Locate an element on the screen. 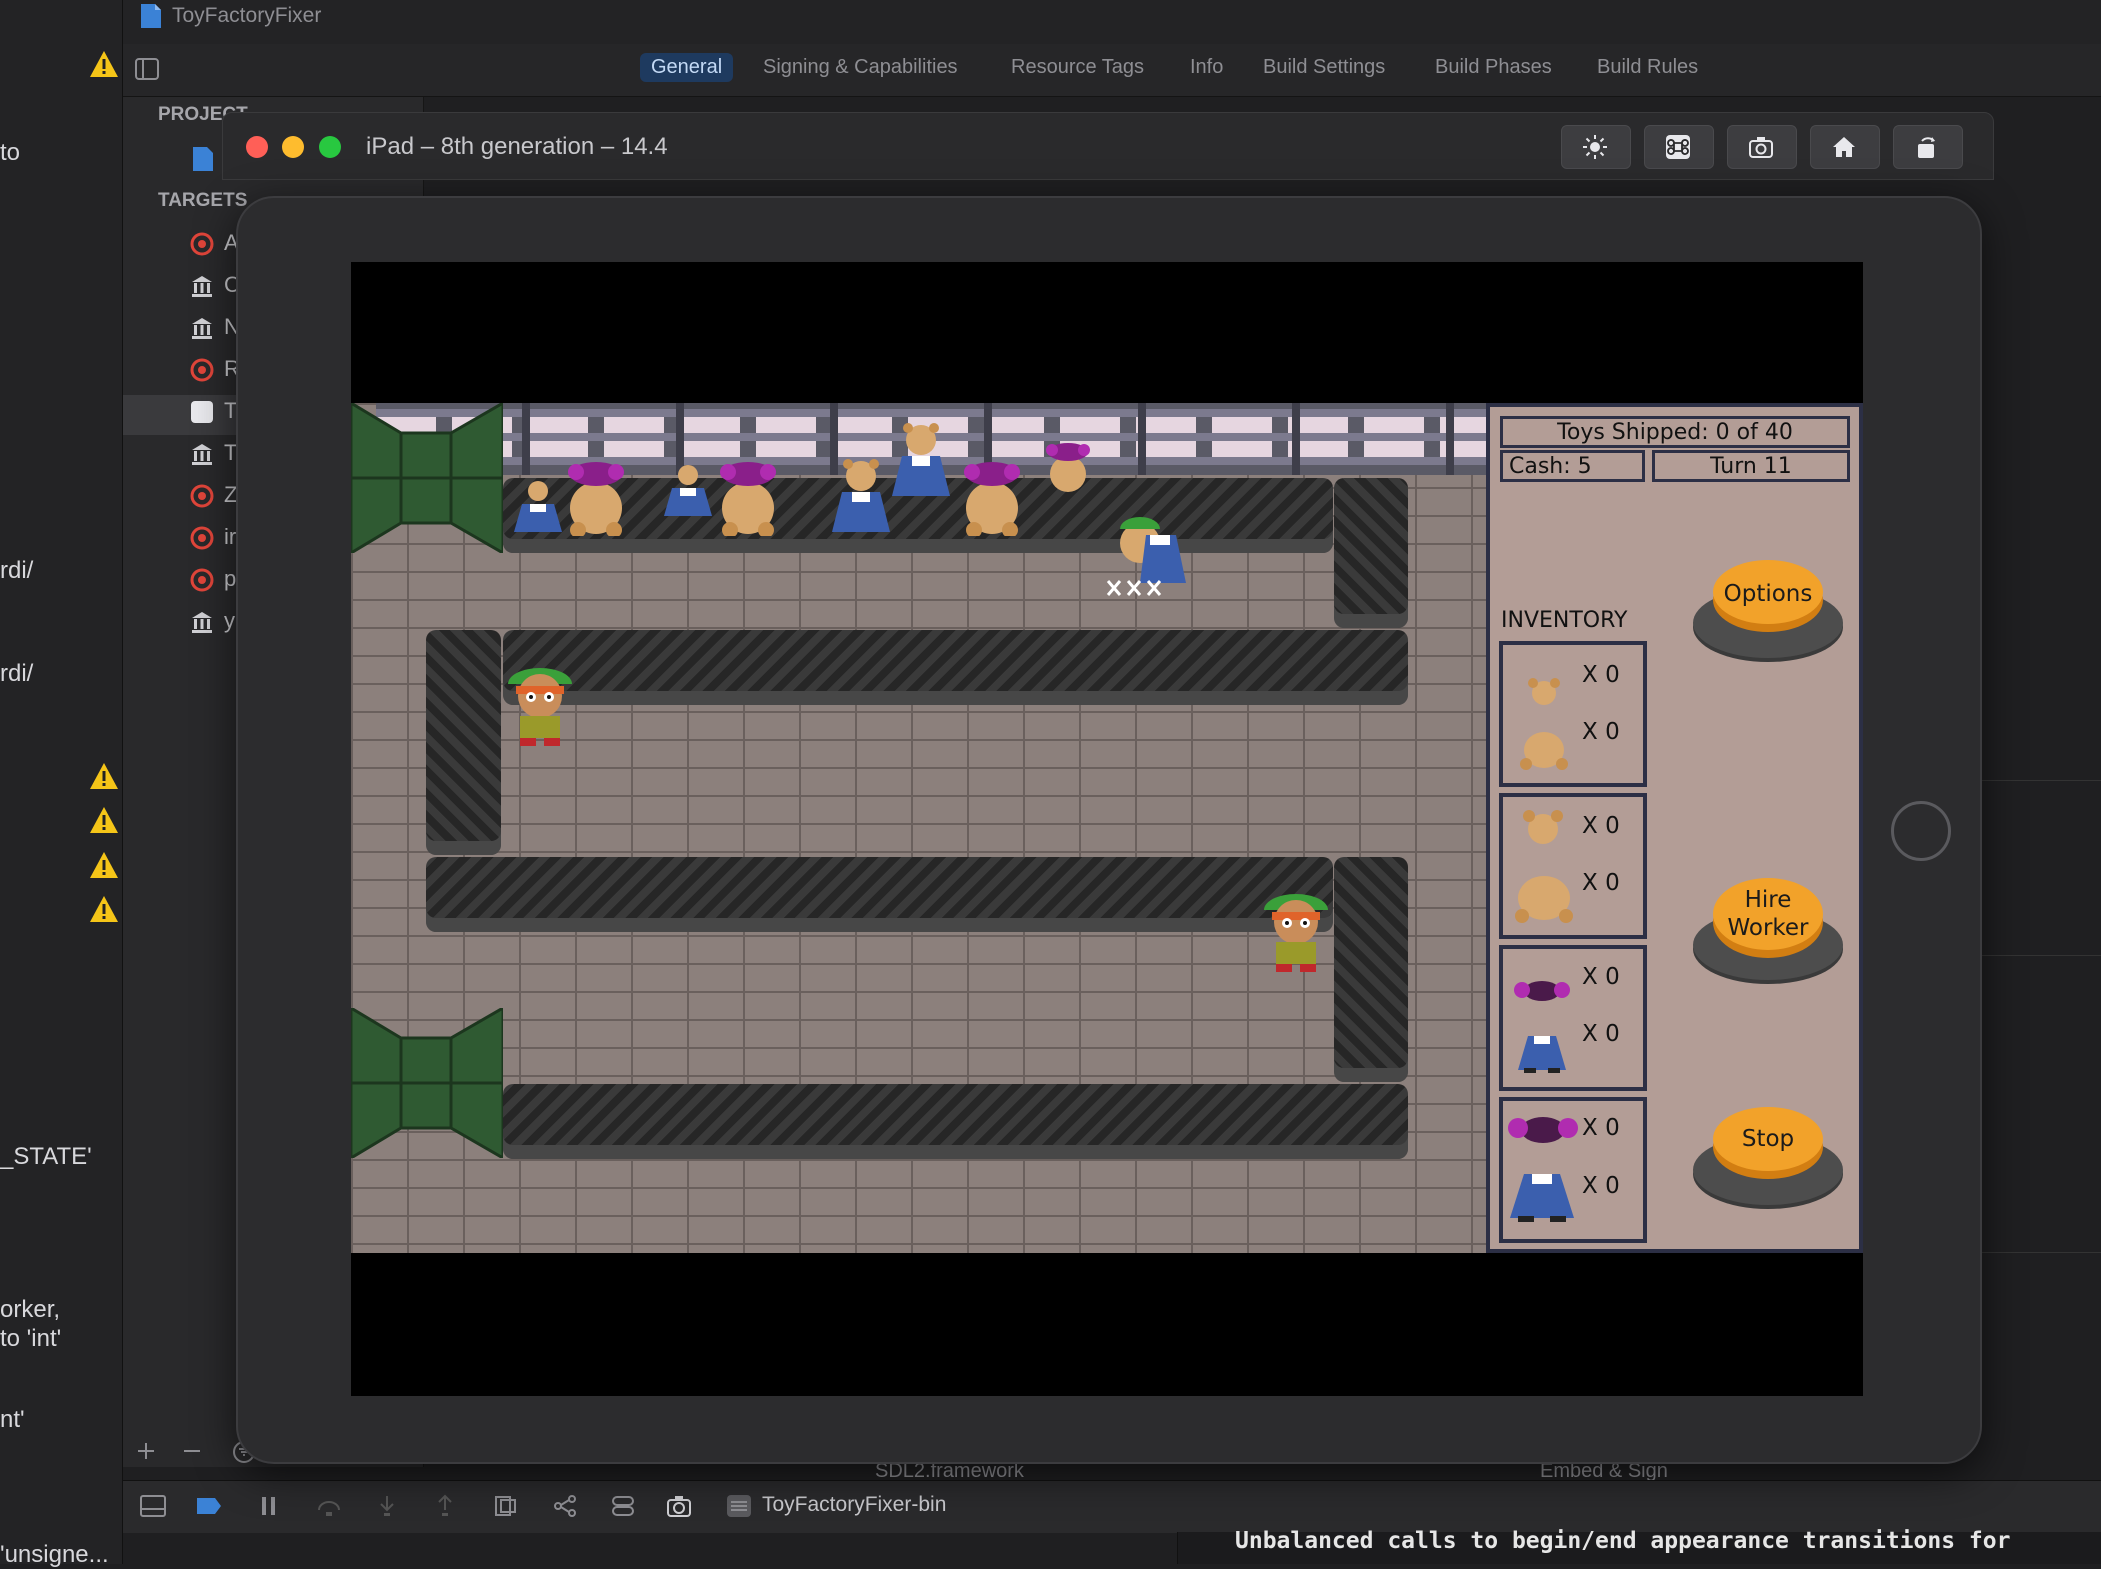  elf-worker-carrying-icon is located at coordinates (1147, 558).